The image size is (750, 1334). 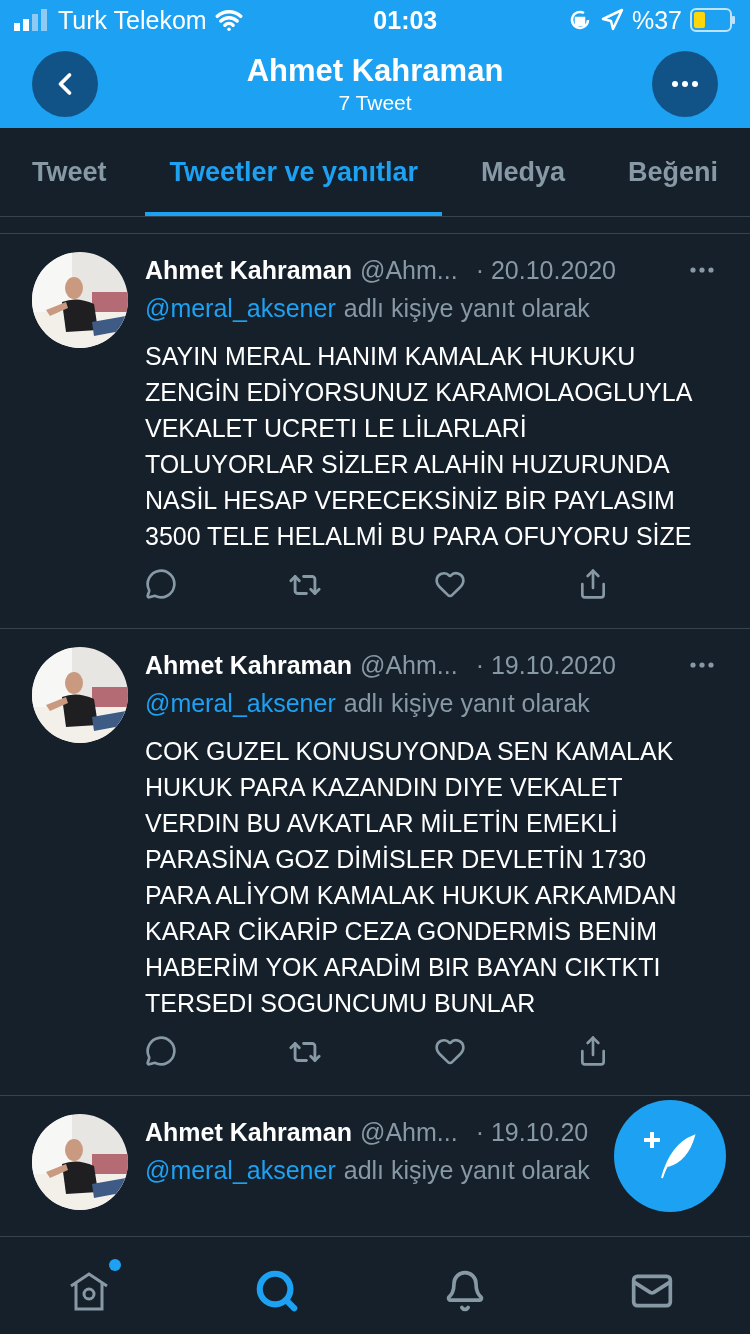 I want to click on tab: Medya, so click(x=523, y=172).